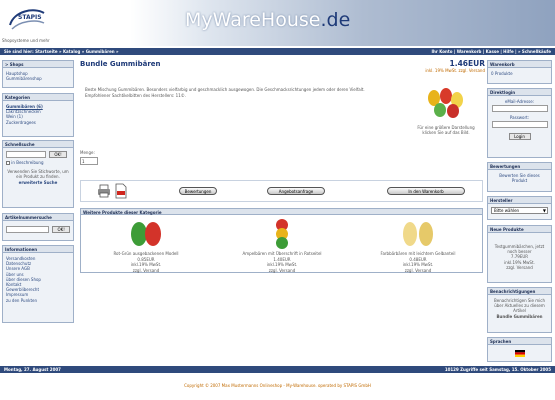 The image size is (555, 400). What do you see at coordinates (61, 229) in the screenshot?
I see `itemnumber-ok-button: OK!` at bounding box center [61, 229].